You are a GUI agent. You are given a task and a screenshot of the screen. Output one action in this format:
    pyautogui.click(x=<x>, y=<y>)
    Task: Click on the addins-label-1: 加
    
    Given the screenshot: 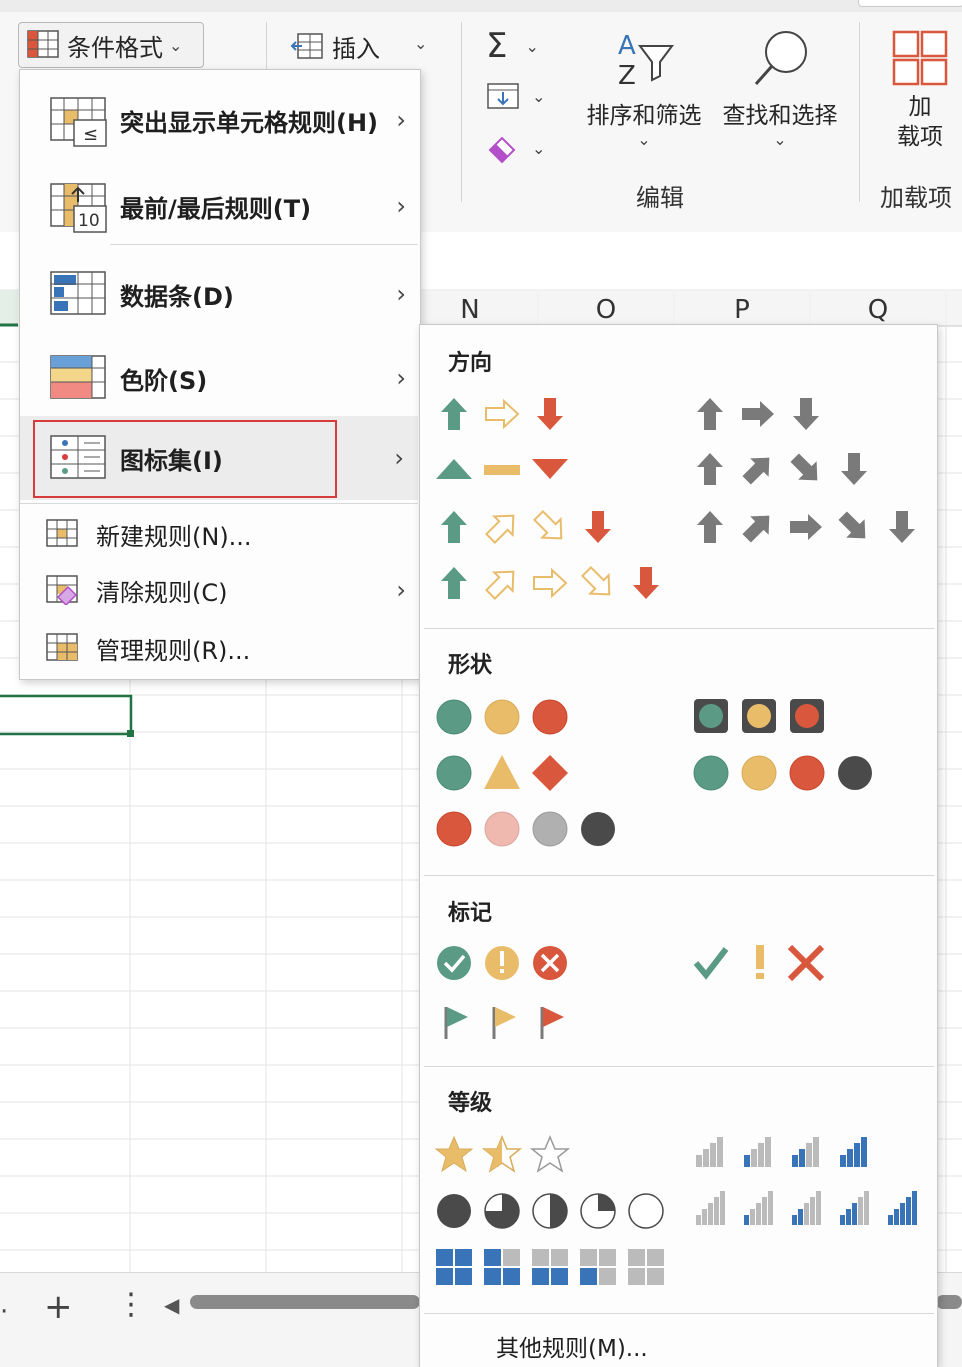 What is the action you would take?
    pyautogui.click(x=920, y=107)
    